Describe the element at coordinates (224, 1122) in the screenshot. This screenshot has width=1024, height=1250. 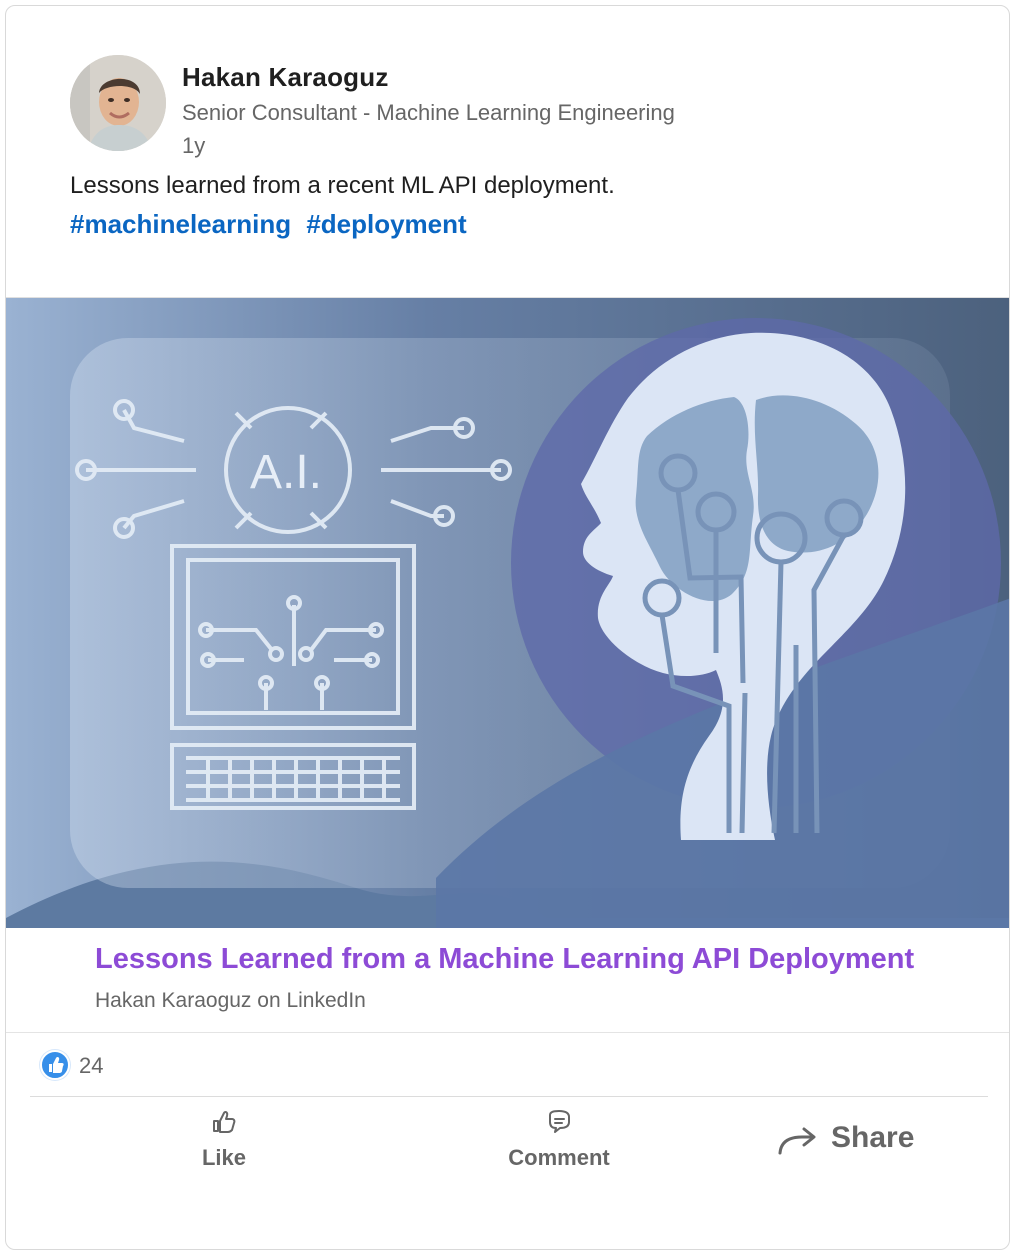
I see `like-icon` at that location.